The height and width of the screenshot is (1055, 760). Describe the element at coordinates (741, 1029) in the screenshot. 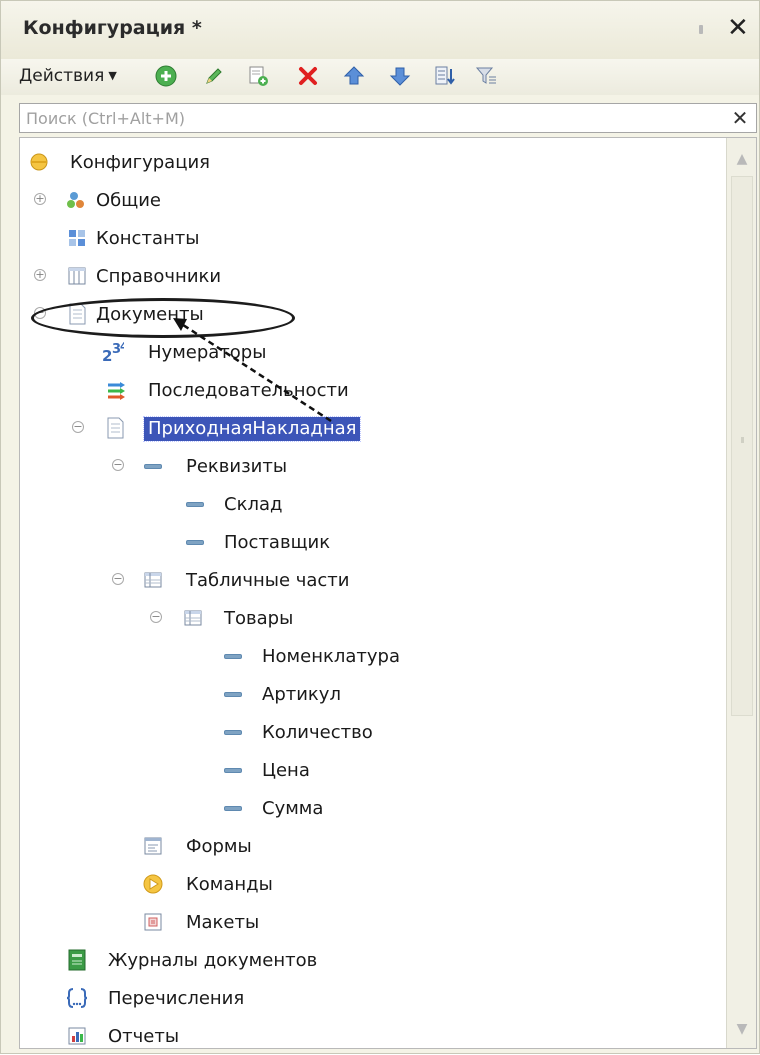

I see `scroll-down-button: ▼` at that location.